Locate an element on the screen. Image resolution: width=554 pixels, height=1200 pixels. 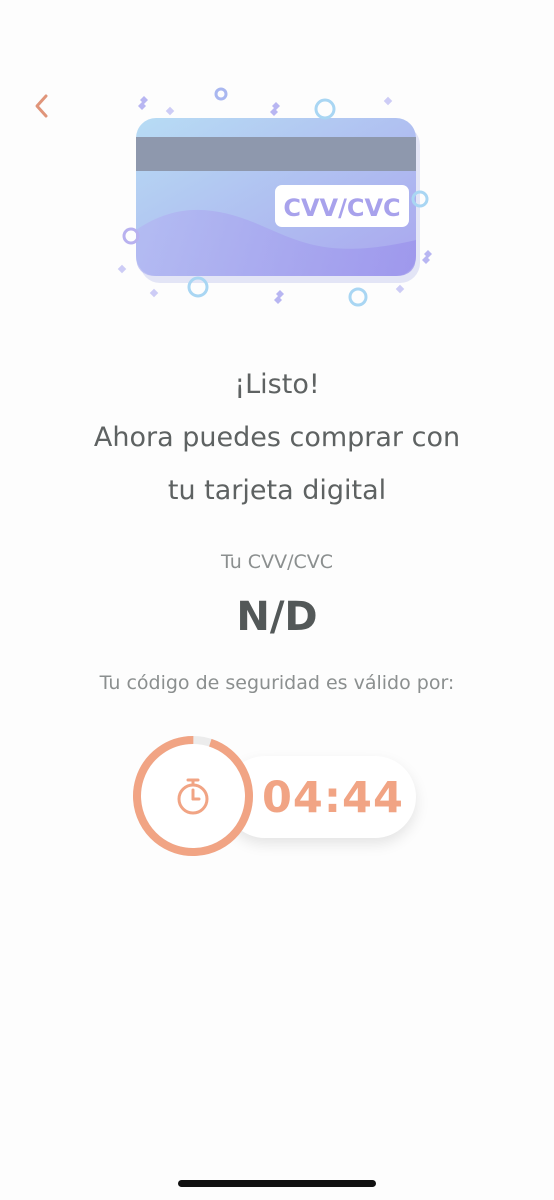
home-indicator is located at coordinates (277, 1183).